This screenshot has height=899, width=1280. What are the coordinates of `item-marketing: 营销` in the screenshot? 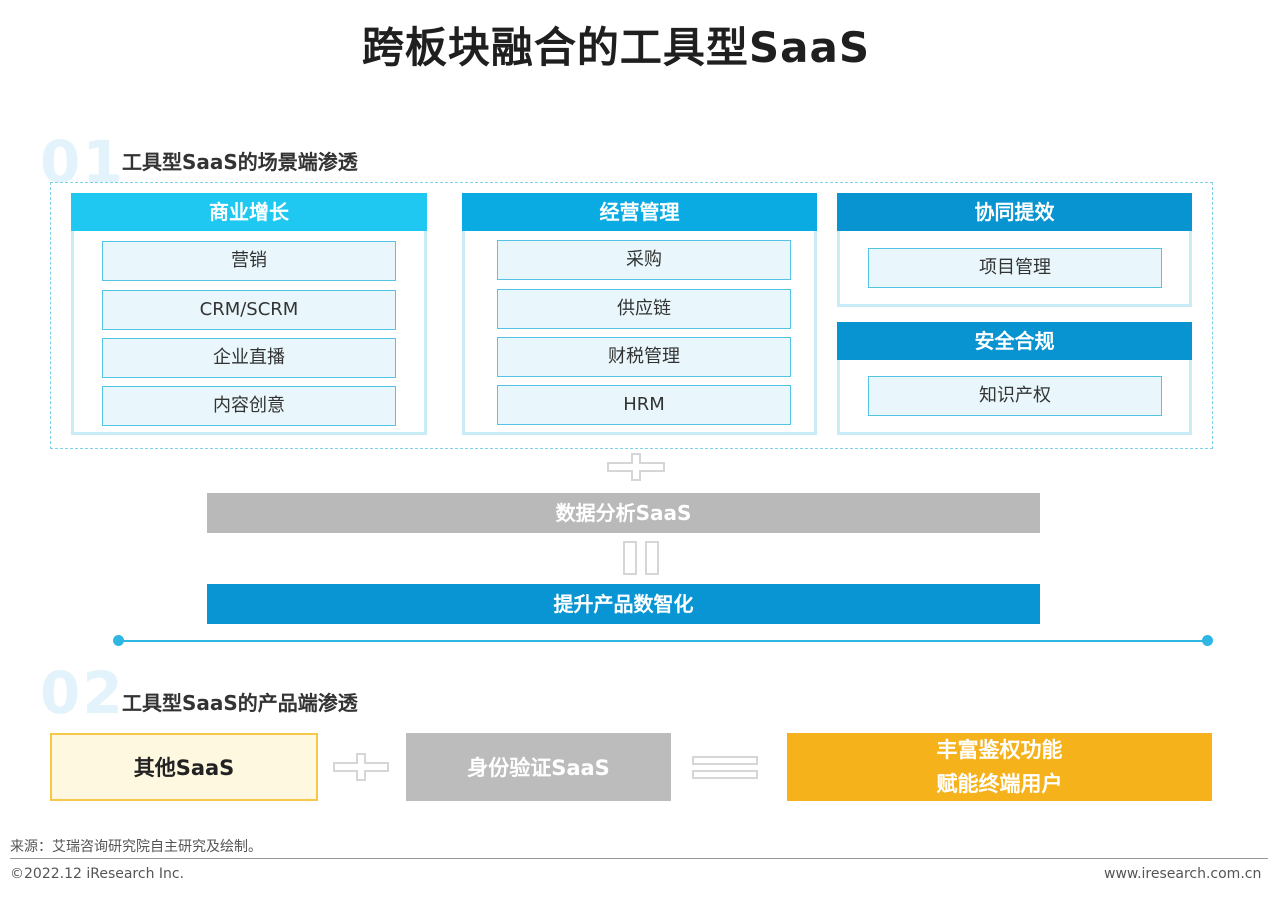 It's located at (249, 261).